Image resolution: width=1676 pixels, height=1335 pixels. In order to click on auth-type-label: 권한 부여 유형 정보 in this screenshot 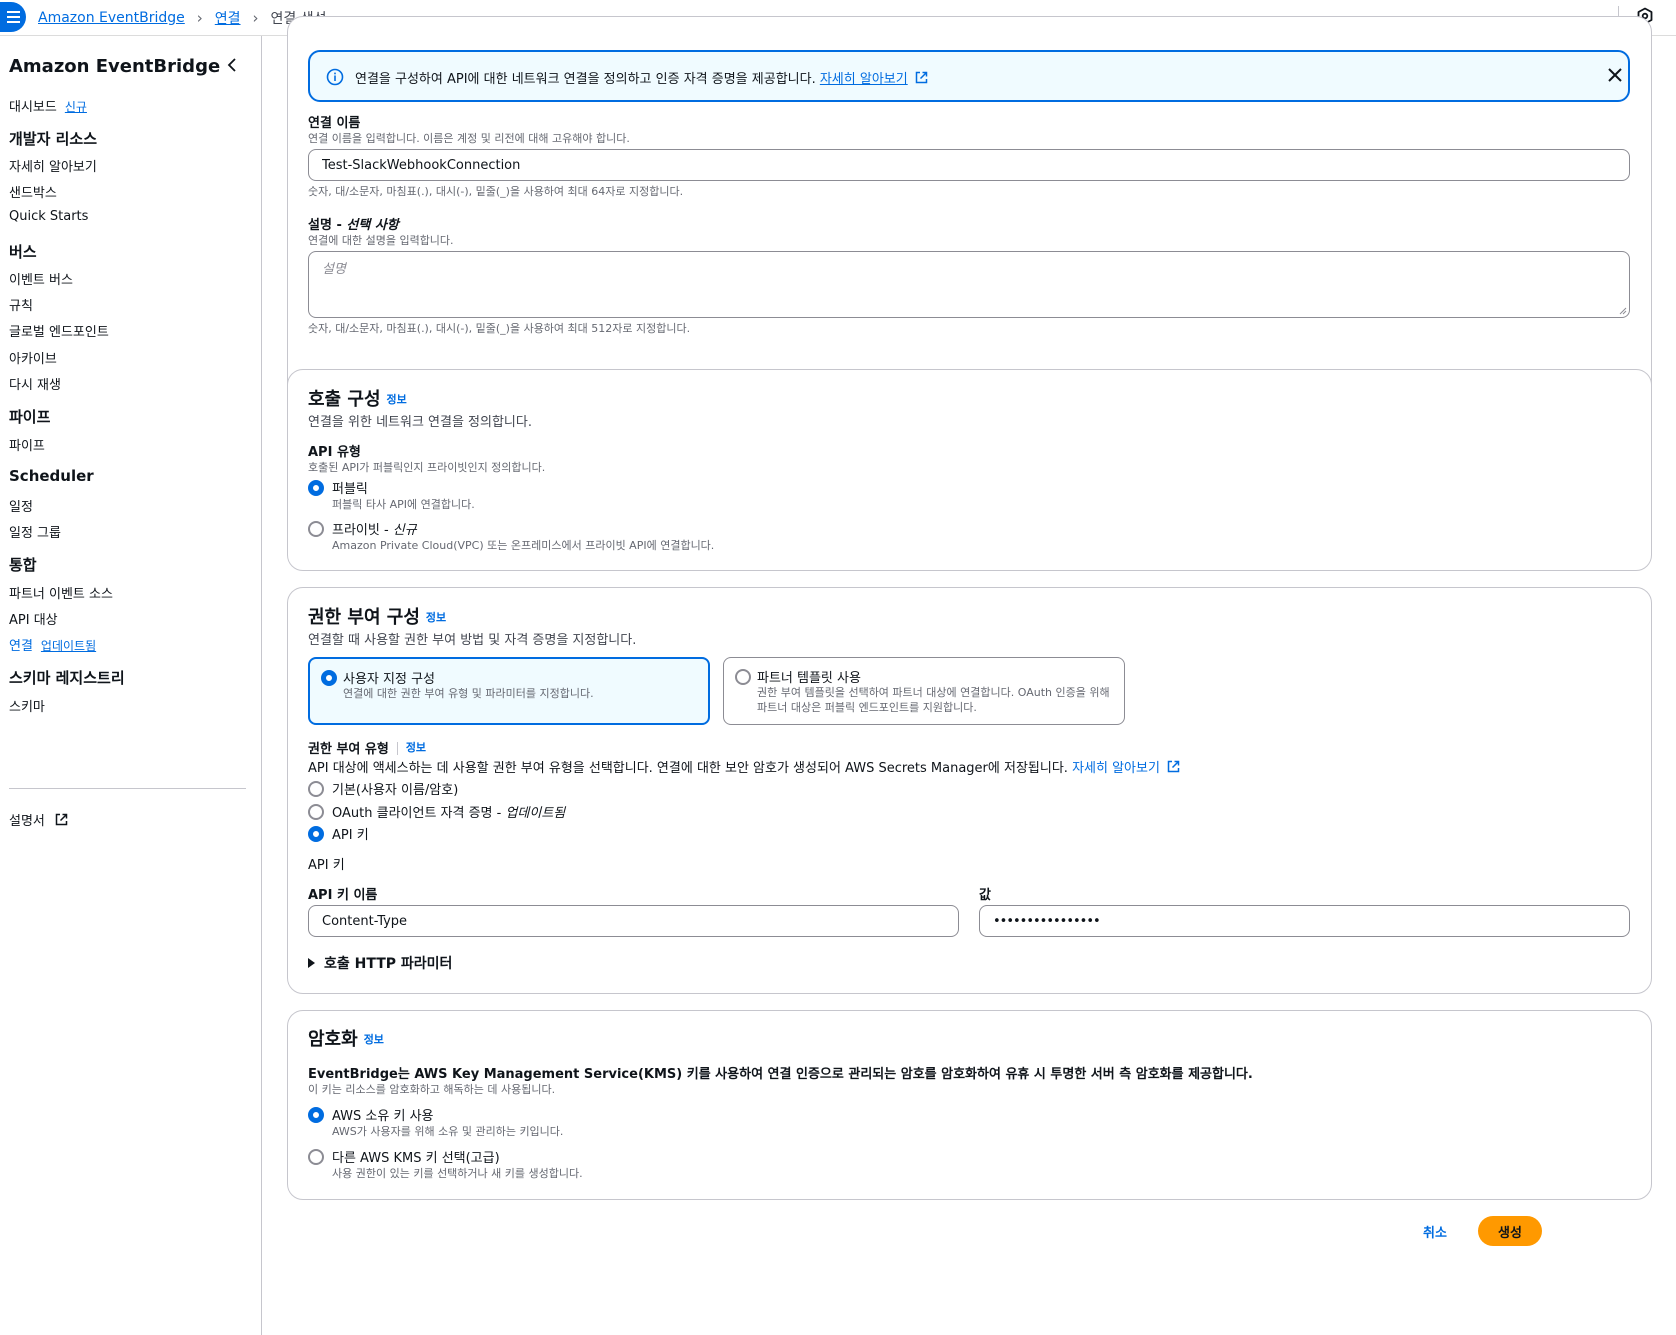, I will do `click(367, 747)`.